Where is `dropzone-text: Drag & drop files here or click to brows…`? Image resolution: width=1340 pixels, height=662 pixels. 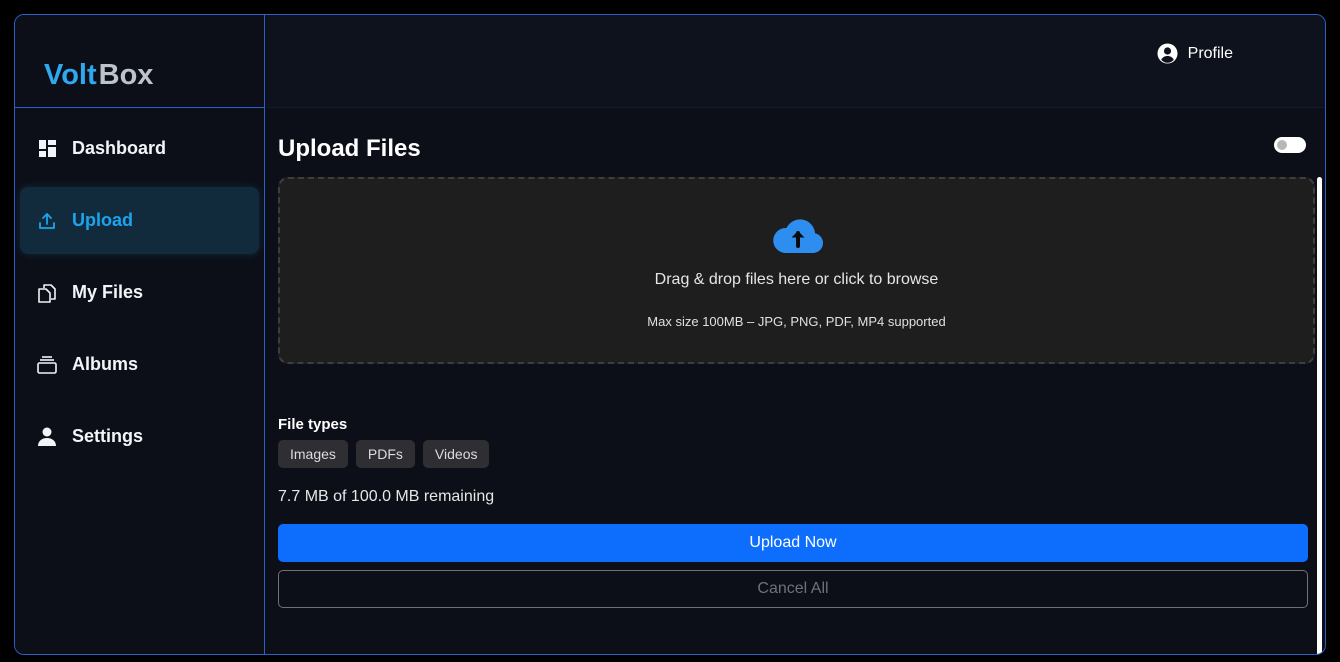
dropzone-text: Drag & drop files here or click to brows… is located at coordinates (796, 279).